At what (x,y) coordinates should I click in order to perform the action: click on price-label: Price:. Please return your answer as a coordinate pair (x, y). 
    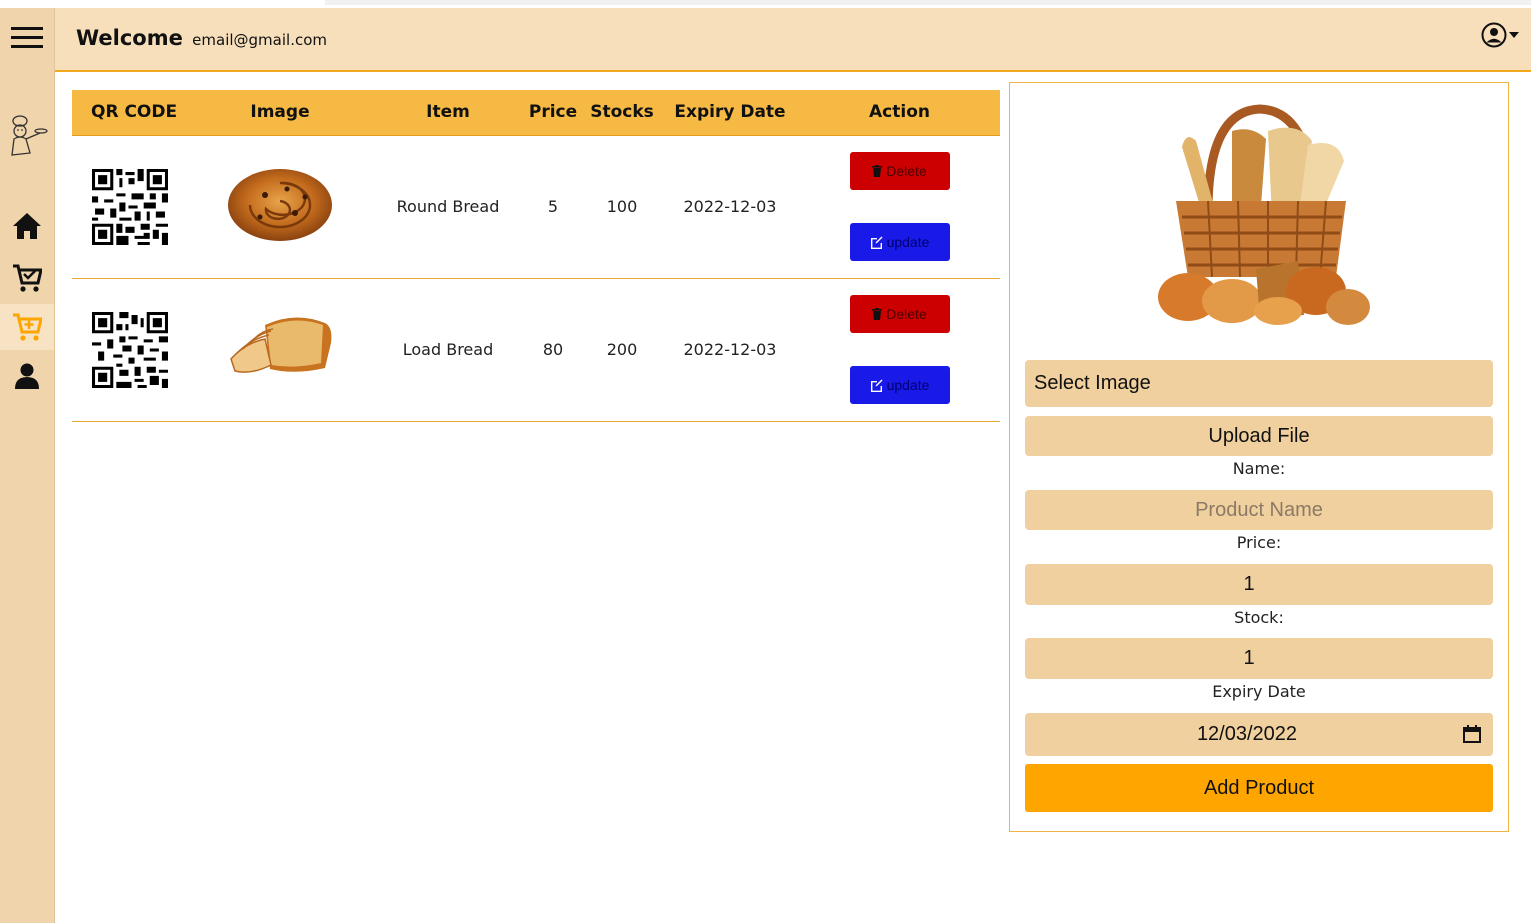
    Looking at the image, I should click on (1259, 542).